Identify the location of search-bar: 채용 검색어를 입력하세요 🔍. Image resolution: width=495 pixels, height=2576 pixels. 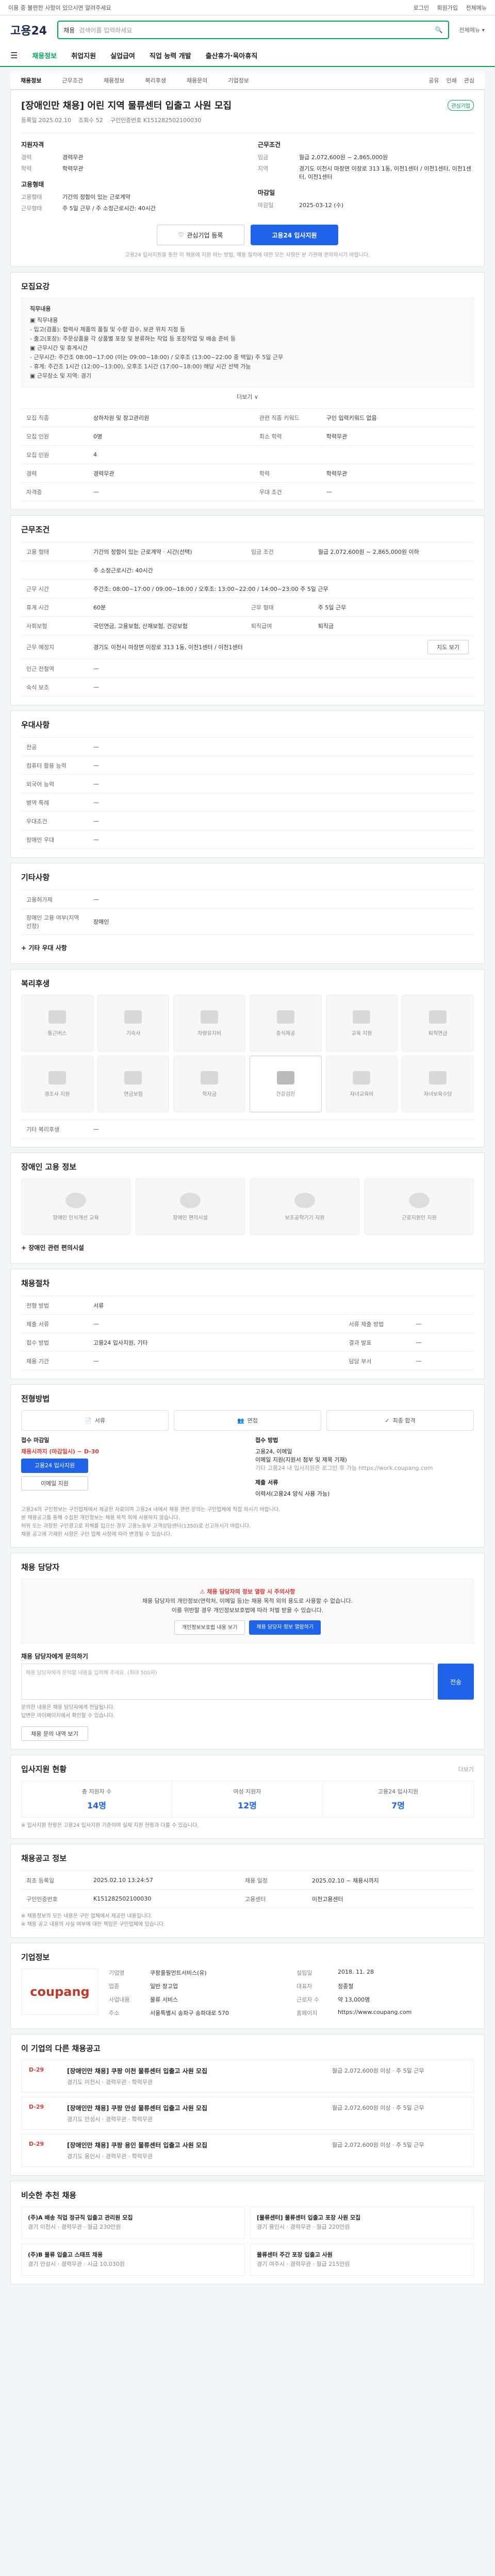
(253, 30).